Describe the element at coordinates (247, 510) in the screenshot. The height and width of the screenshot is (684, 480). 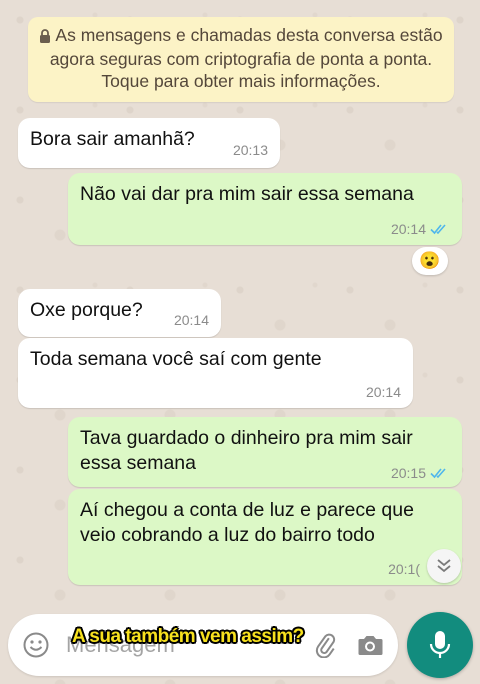
I see `message-line: Aí chegou a conta de luz e parece que` at that location.